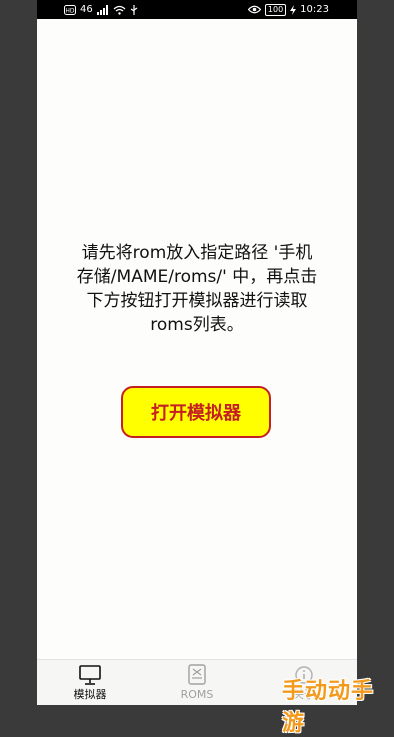 This screenshot has width=394, height=737. I want to click on tab-simulator: 模拟器, so click(90, 684).